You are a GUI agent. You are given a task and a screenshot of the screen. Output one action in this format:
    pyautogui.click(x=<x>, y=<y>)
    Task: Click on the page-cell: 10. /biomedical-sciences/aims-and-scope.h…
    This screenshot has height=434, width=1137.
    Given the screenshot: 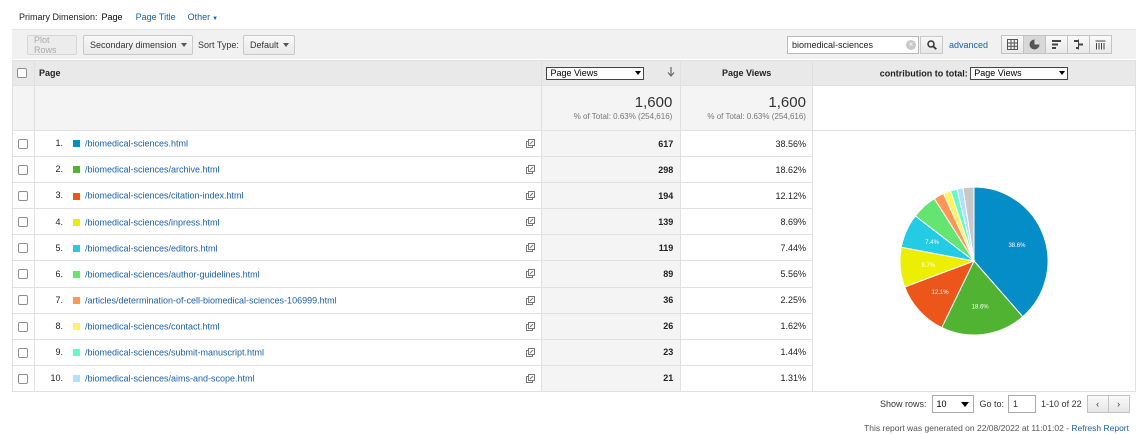 What is the action you would take?
    pyautogui.click(x=288, y=378)
    